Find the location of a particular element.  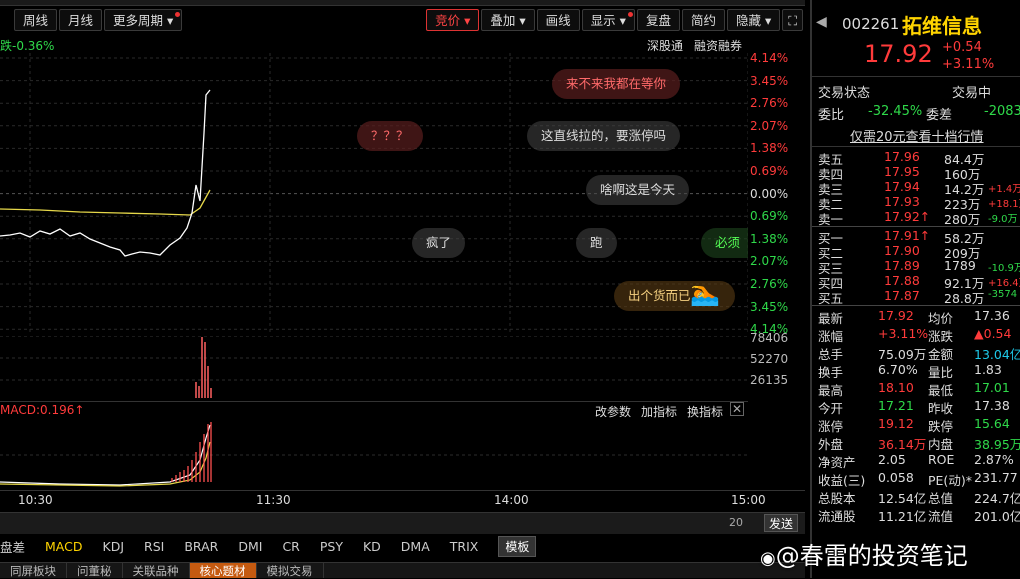

stat-label: 量比 is located at coordinates (941, 372).